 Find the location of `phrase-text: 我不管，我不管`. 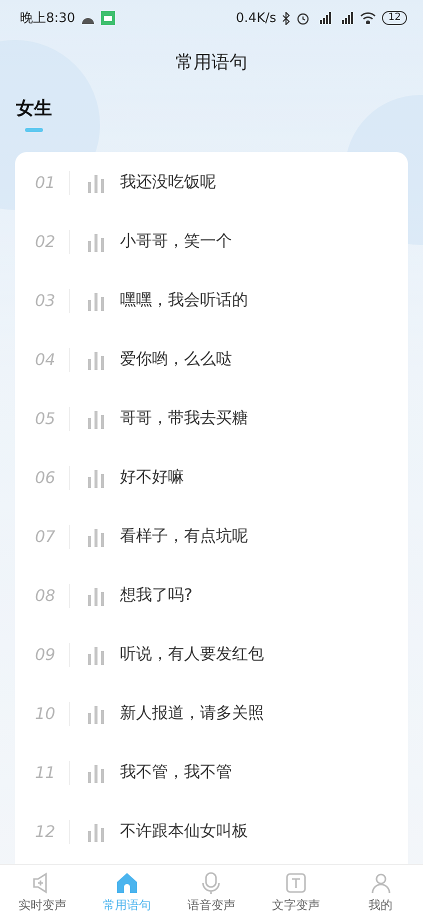

phrase-text: 我不管，我不管 is located at coordinates (176, 772).